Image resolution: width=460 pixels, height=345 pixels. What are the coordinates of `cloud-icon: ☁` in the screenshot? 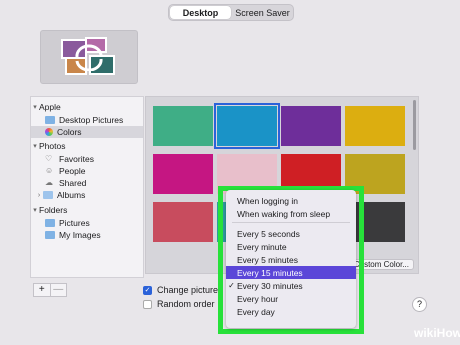 It's located at (49, 182).